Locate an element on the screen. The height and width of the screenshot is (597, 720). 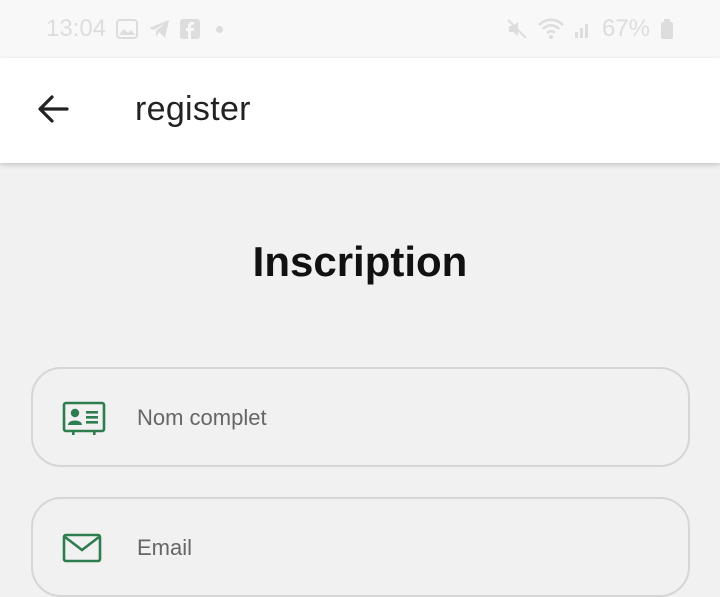
arrow-left-icon is located at coordinates (53, 111).